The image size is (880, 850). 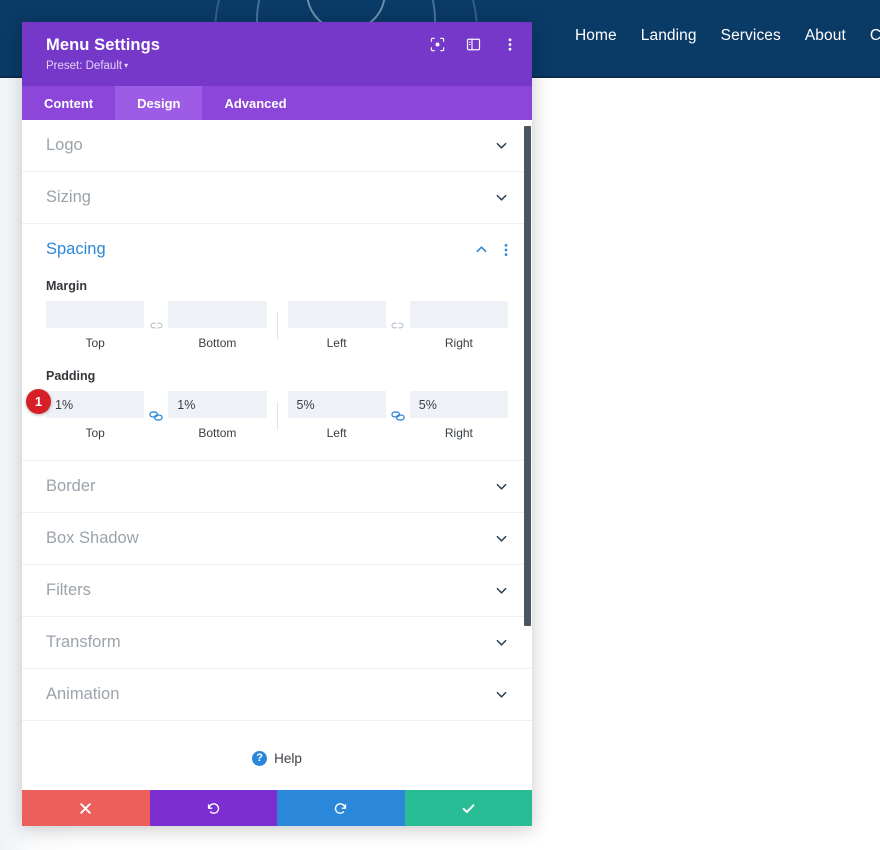 I want to click on padding-right-label: Right, so click(x=458, y=433).